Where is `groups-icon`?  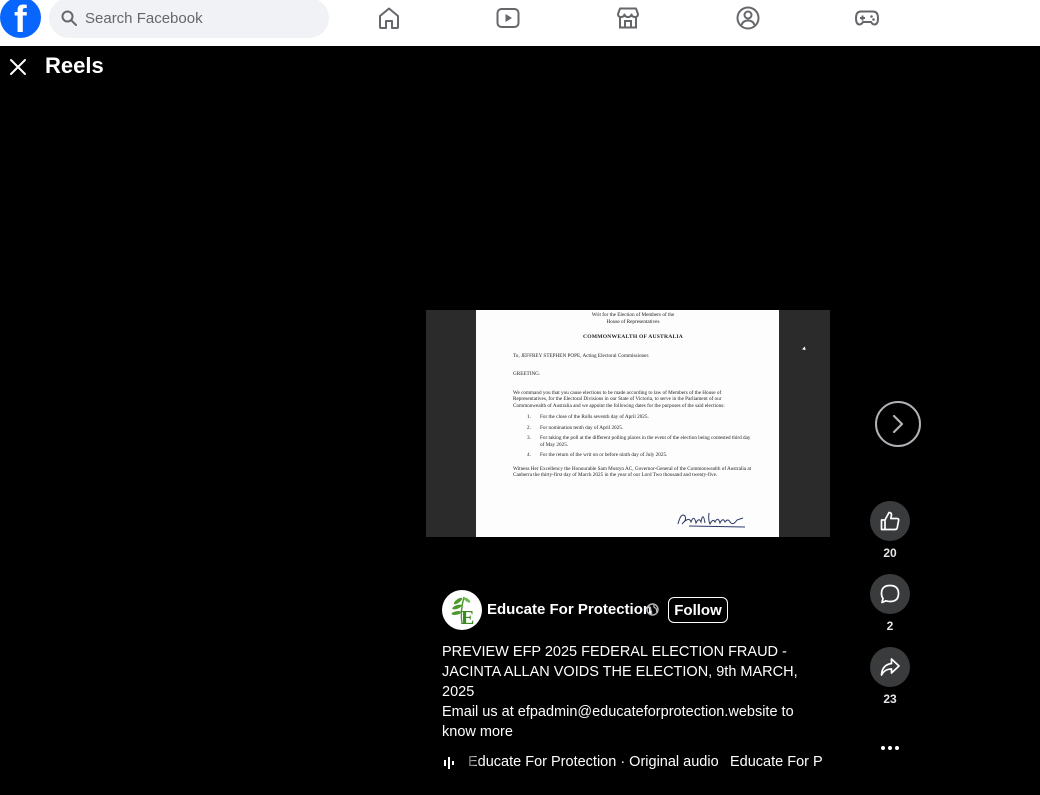
groups-icon is located at coordinates (748, 18).